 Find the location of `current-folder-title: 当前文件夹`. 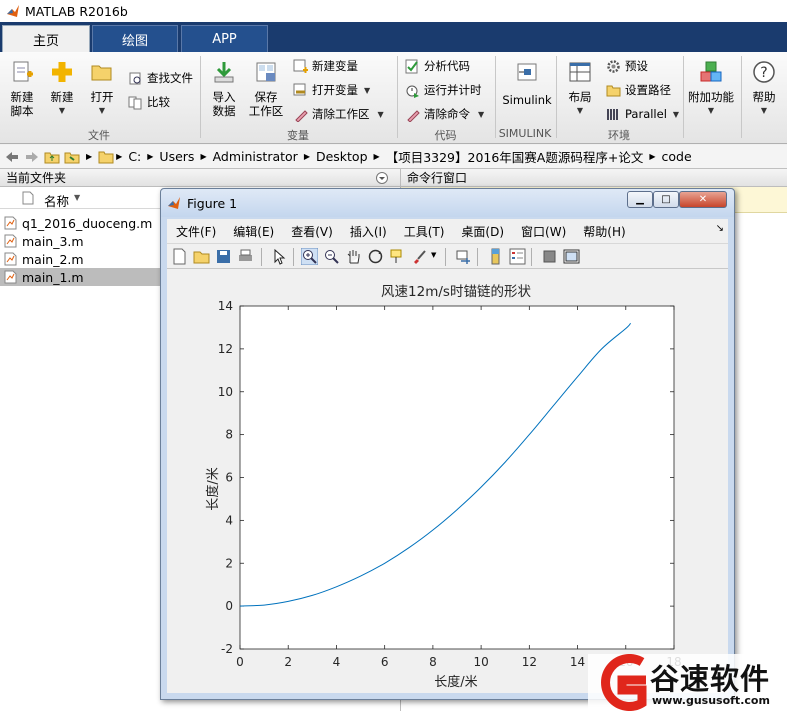

current-folder-title: 当前文件夹 is located at coordinates (36, 178).